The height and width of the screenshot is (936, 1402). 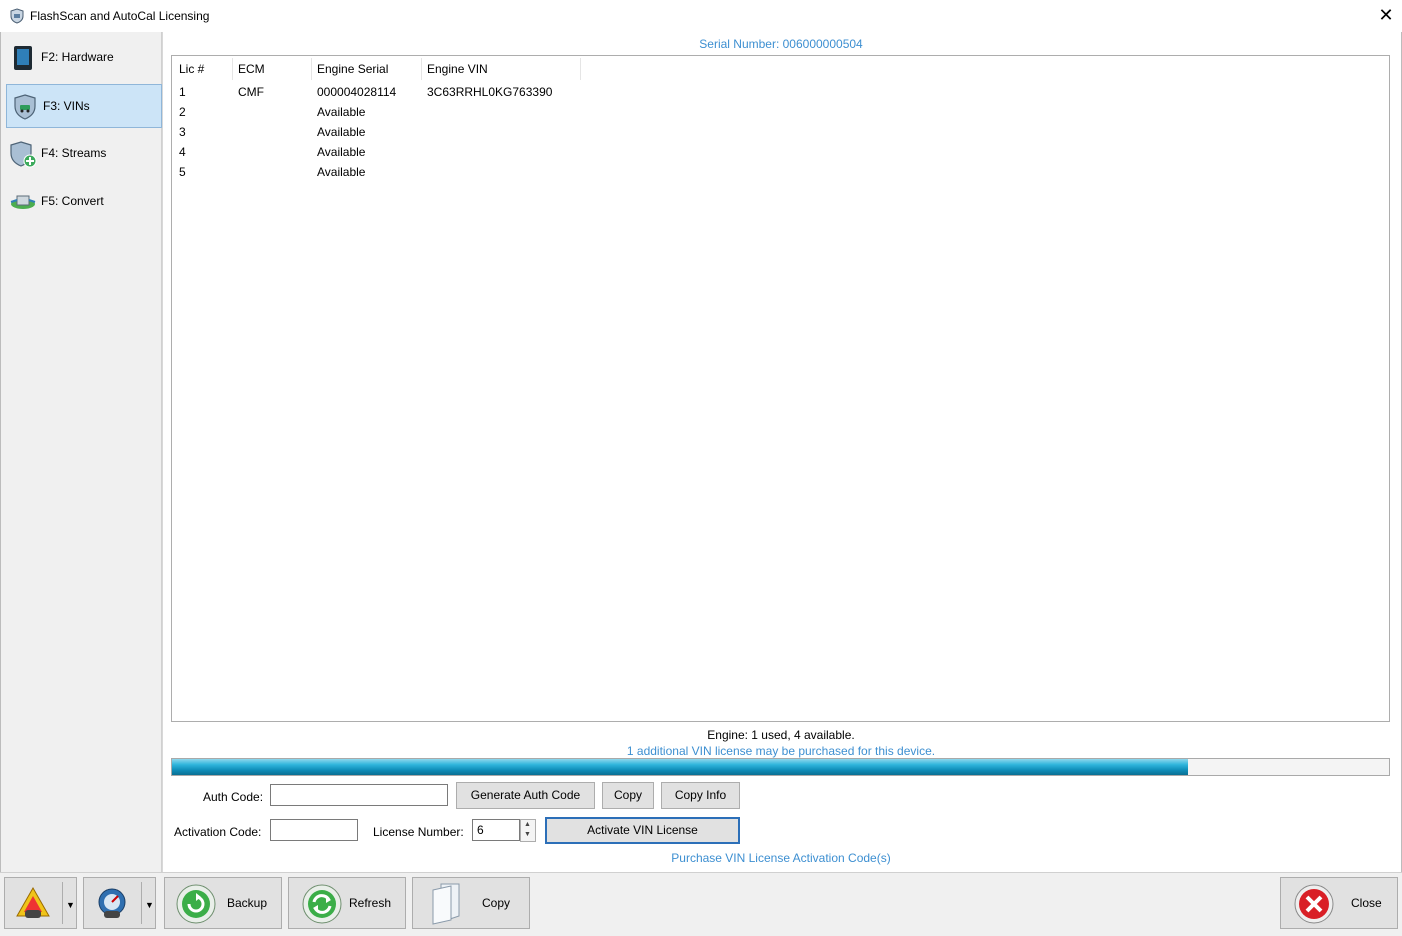 I want to click on activation-code-label: Activation Code:, so click(x=218, y=832).